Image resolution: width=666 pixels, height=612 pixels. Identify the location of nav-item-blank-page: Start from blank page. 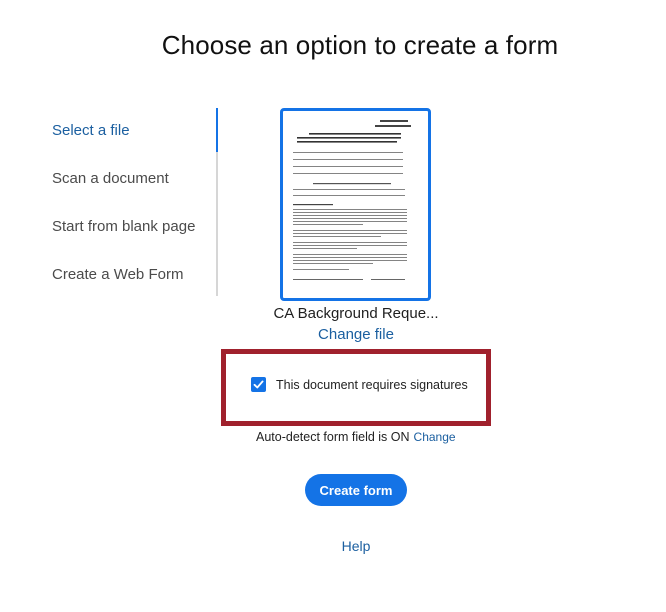
(123, 226).